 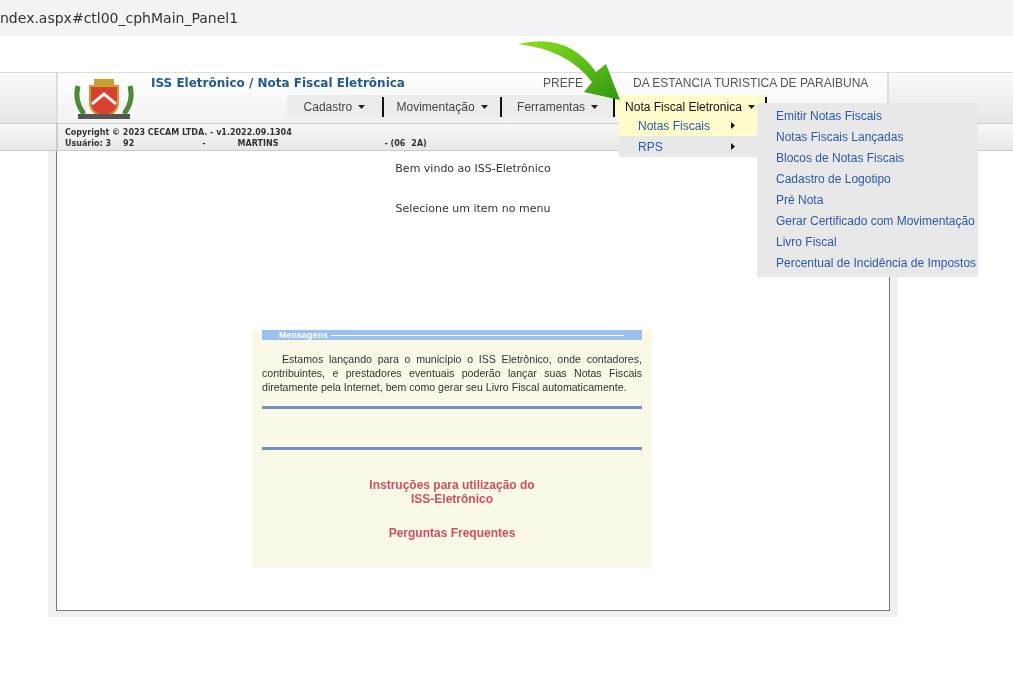 I want to click on user-info-text: - (06, so click(x=395, y=144).